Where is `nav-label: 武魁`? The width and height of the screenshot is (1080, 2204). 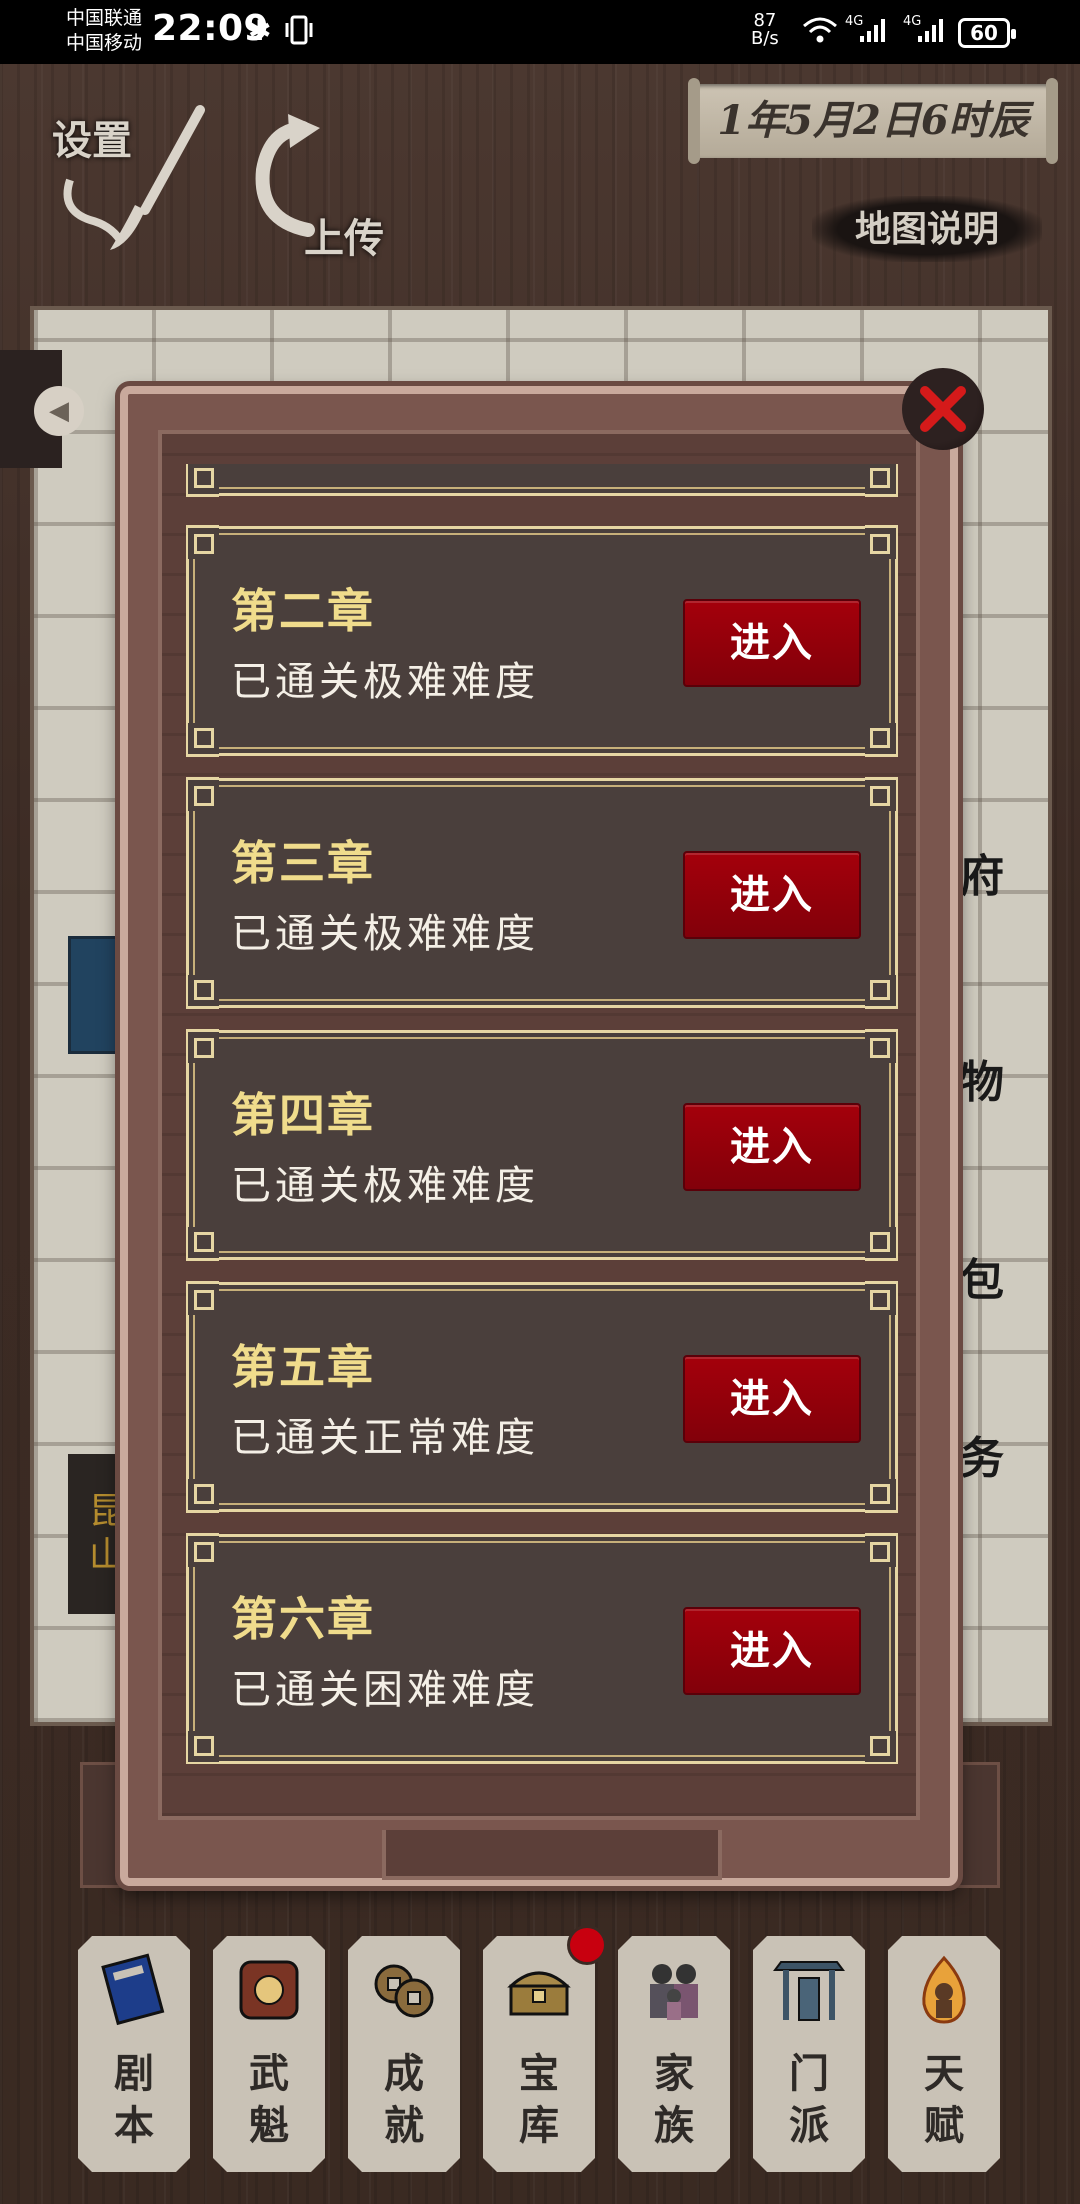
nav-label: 武魁 is located at coordinates (269, 2099).